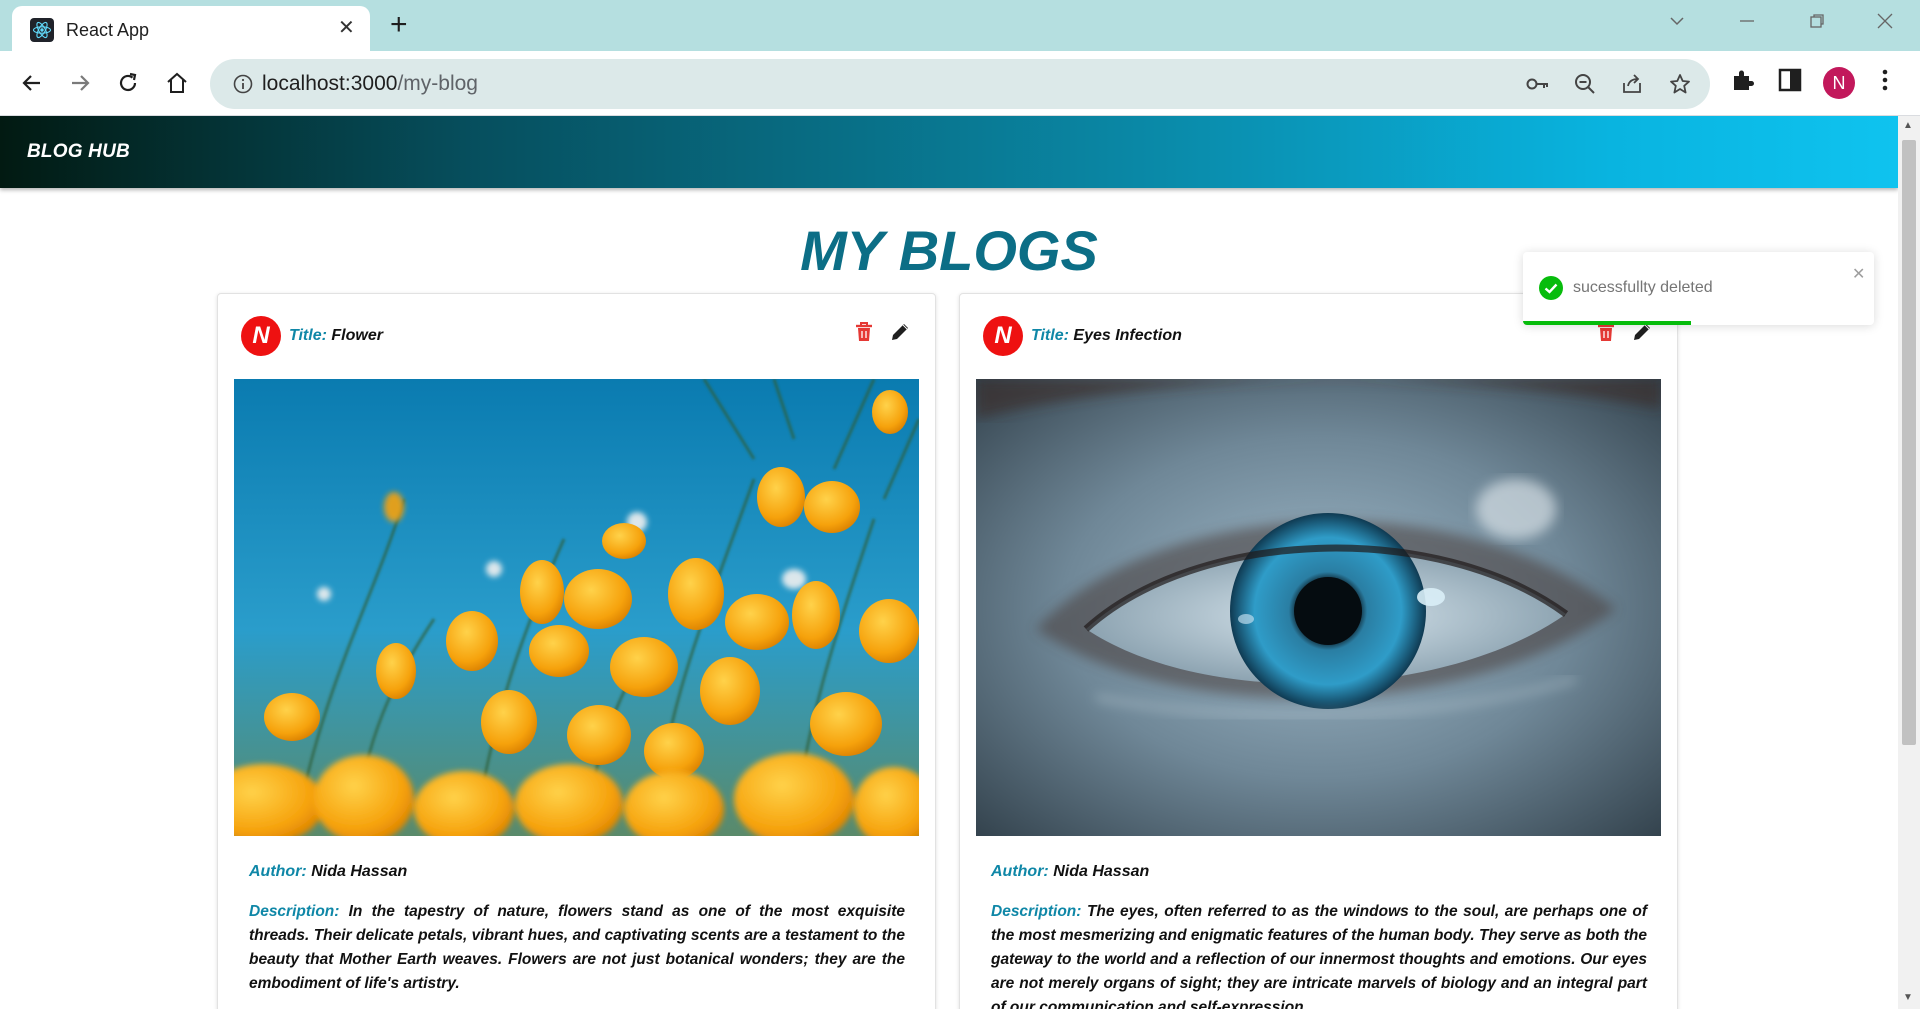 The image size is (1920, 1009). What do you see at coordinates (1908, 125) in the screenshot?
I see `scroll-up-arrow-icon: ▲` at bounding box center [1908, 125].